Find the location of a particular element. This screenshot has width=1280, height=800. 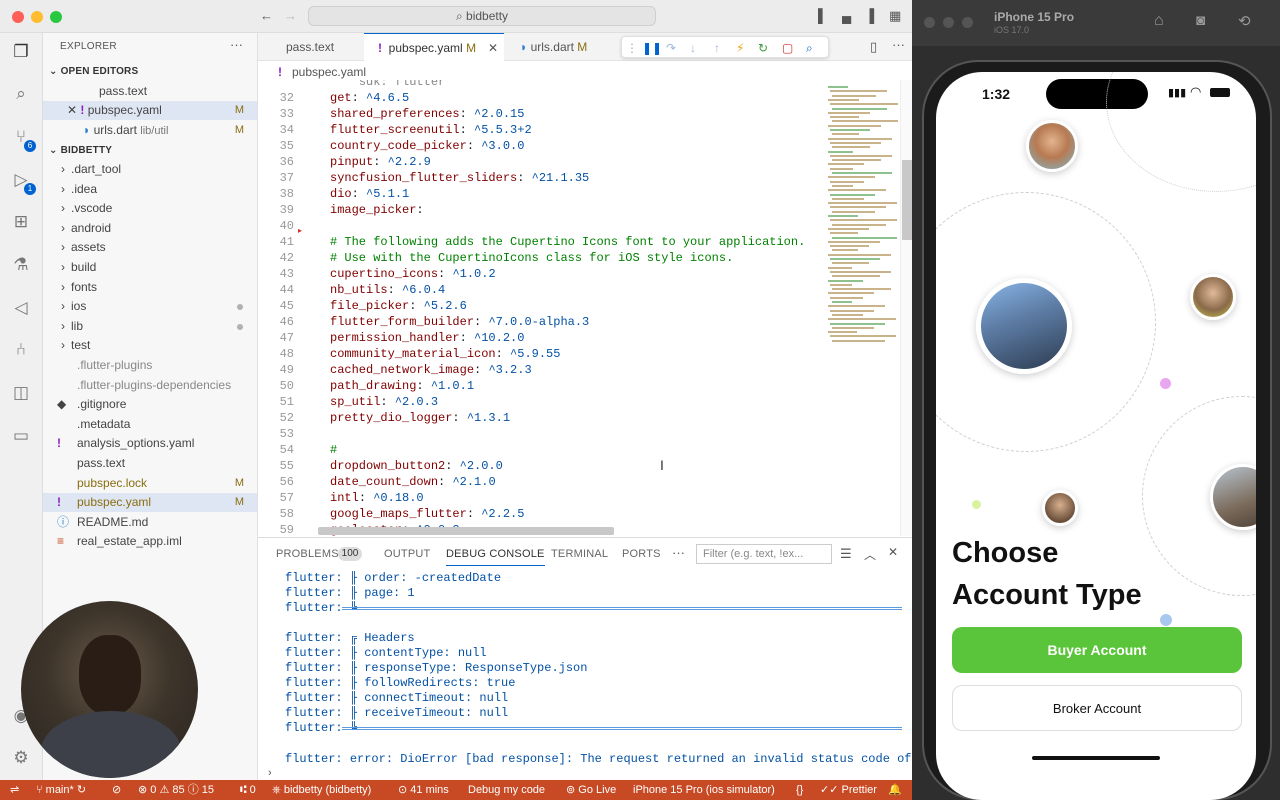

split-editor-icon: ▯ is located at coordinates (873, 47).